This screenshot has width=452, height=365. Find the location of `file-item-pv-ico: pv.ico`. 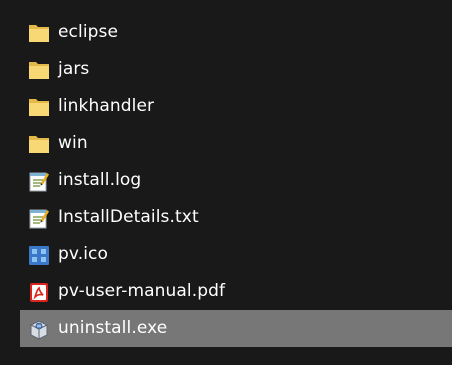

file-item-pv-ico: pv.ico is located at coordinates (236, 254).